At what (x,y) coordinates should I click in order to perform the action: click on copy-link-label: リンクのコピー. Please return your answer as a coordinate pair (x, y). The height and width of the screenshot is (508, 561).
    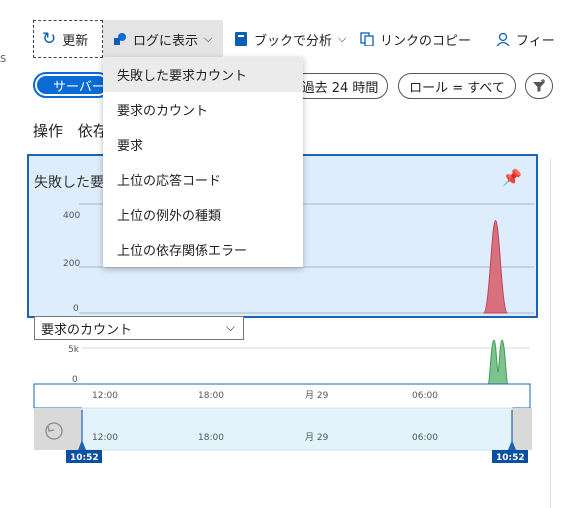
    Looking at the image, I should click on (426, 41).